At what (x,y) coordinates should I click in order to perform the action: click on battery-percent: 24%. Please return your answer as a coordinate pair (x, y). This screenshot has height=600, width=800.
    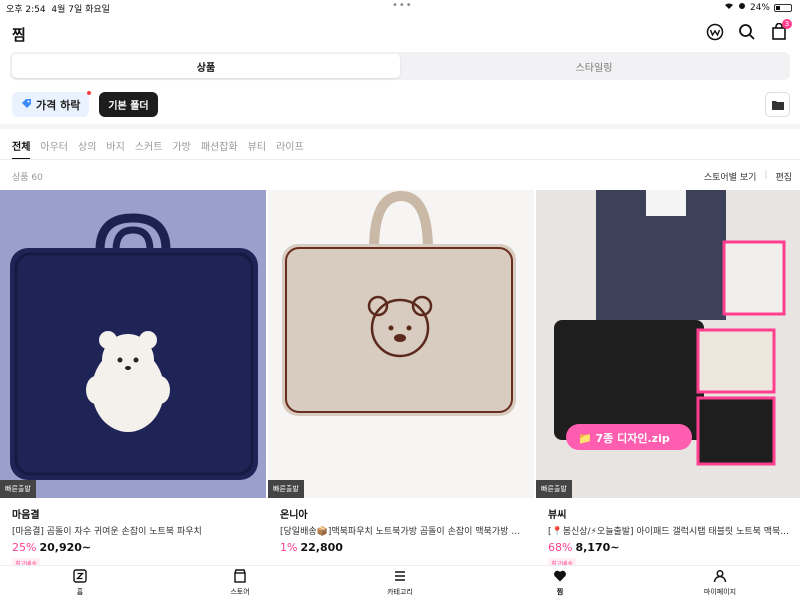
    Looking at the image, I should click on (759, 7).